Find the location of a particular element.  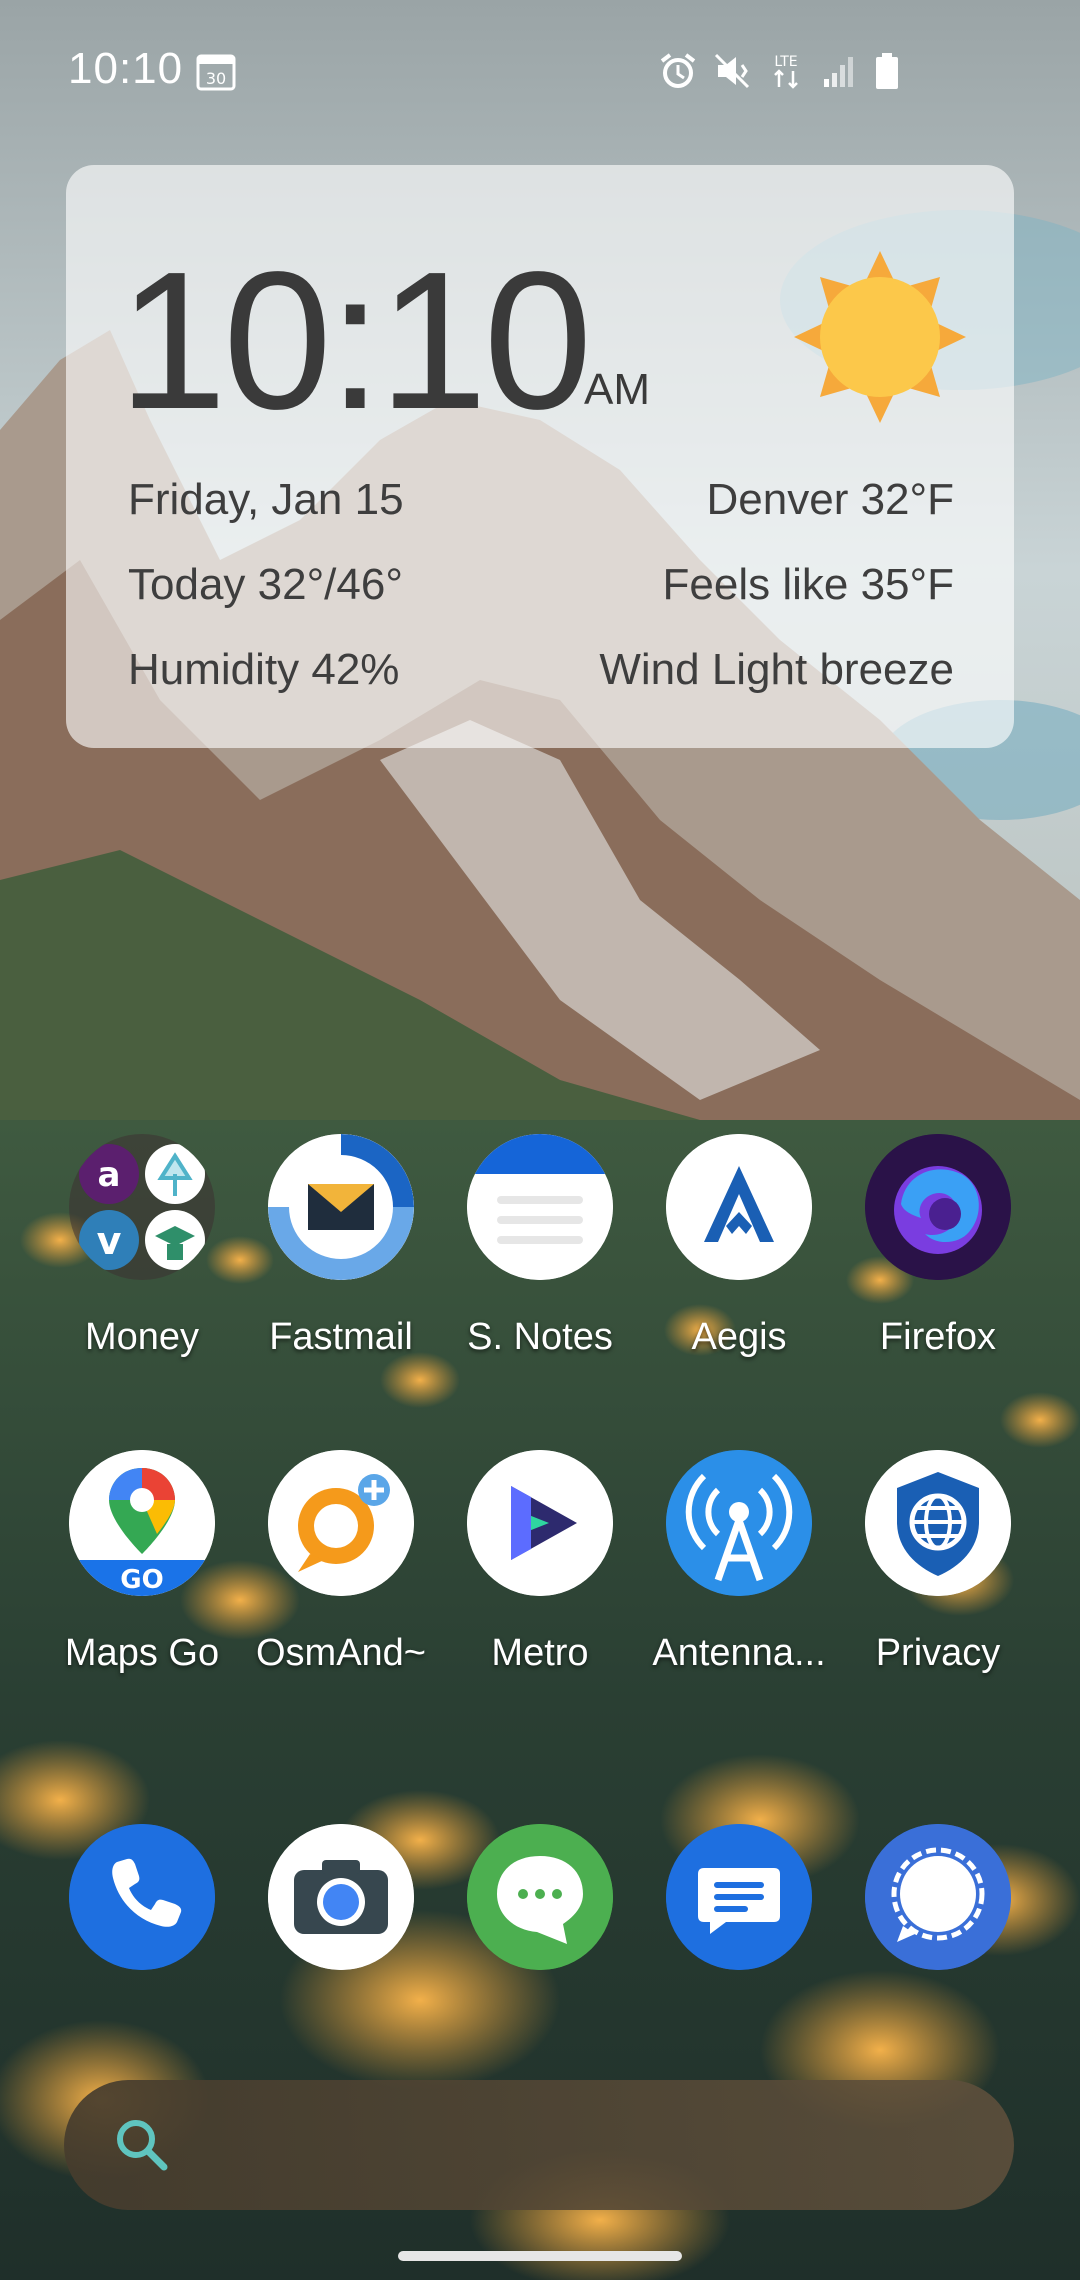

app-fastmail: Fastmail is located at coordinates (341, 1246).